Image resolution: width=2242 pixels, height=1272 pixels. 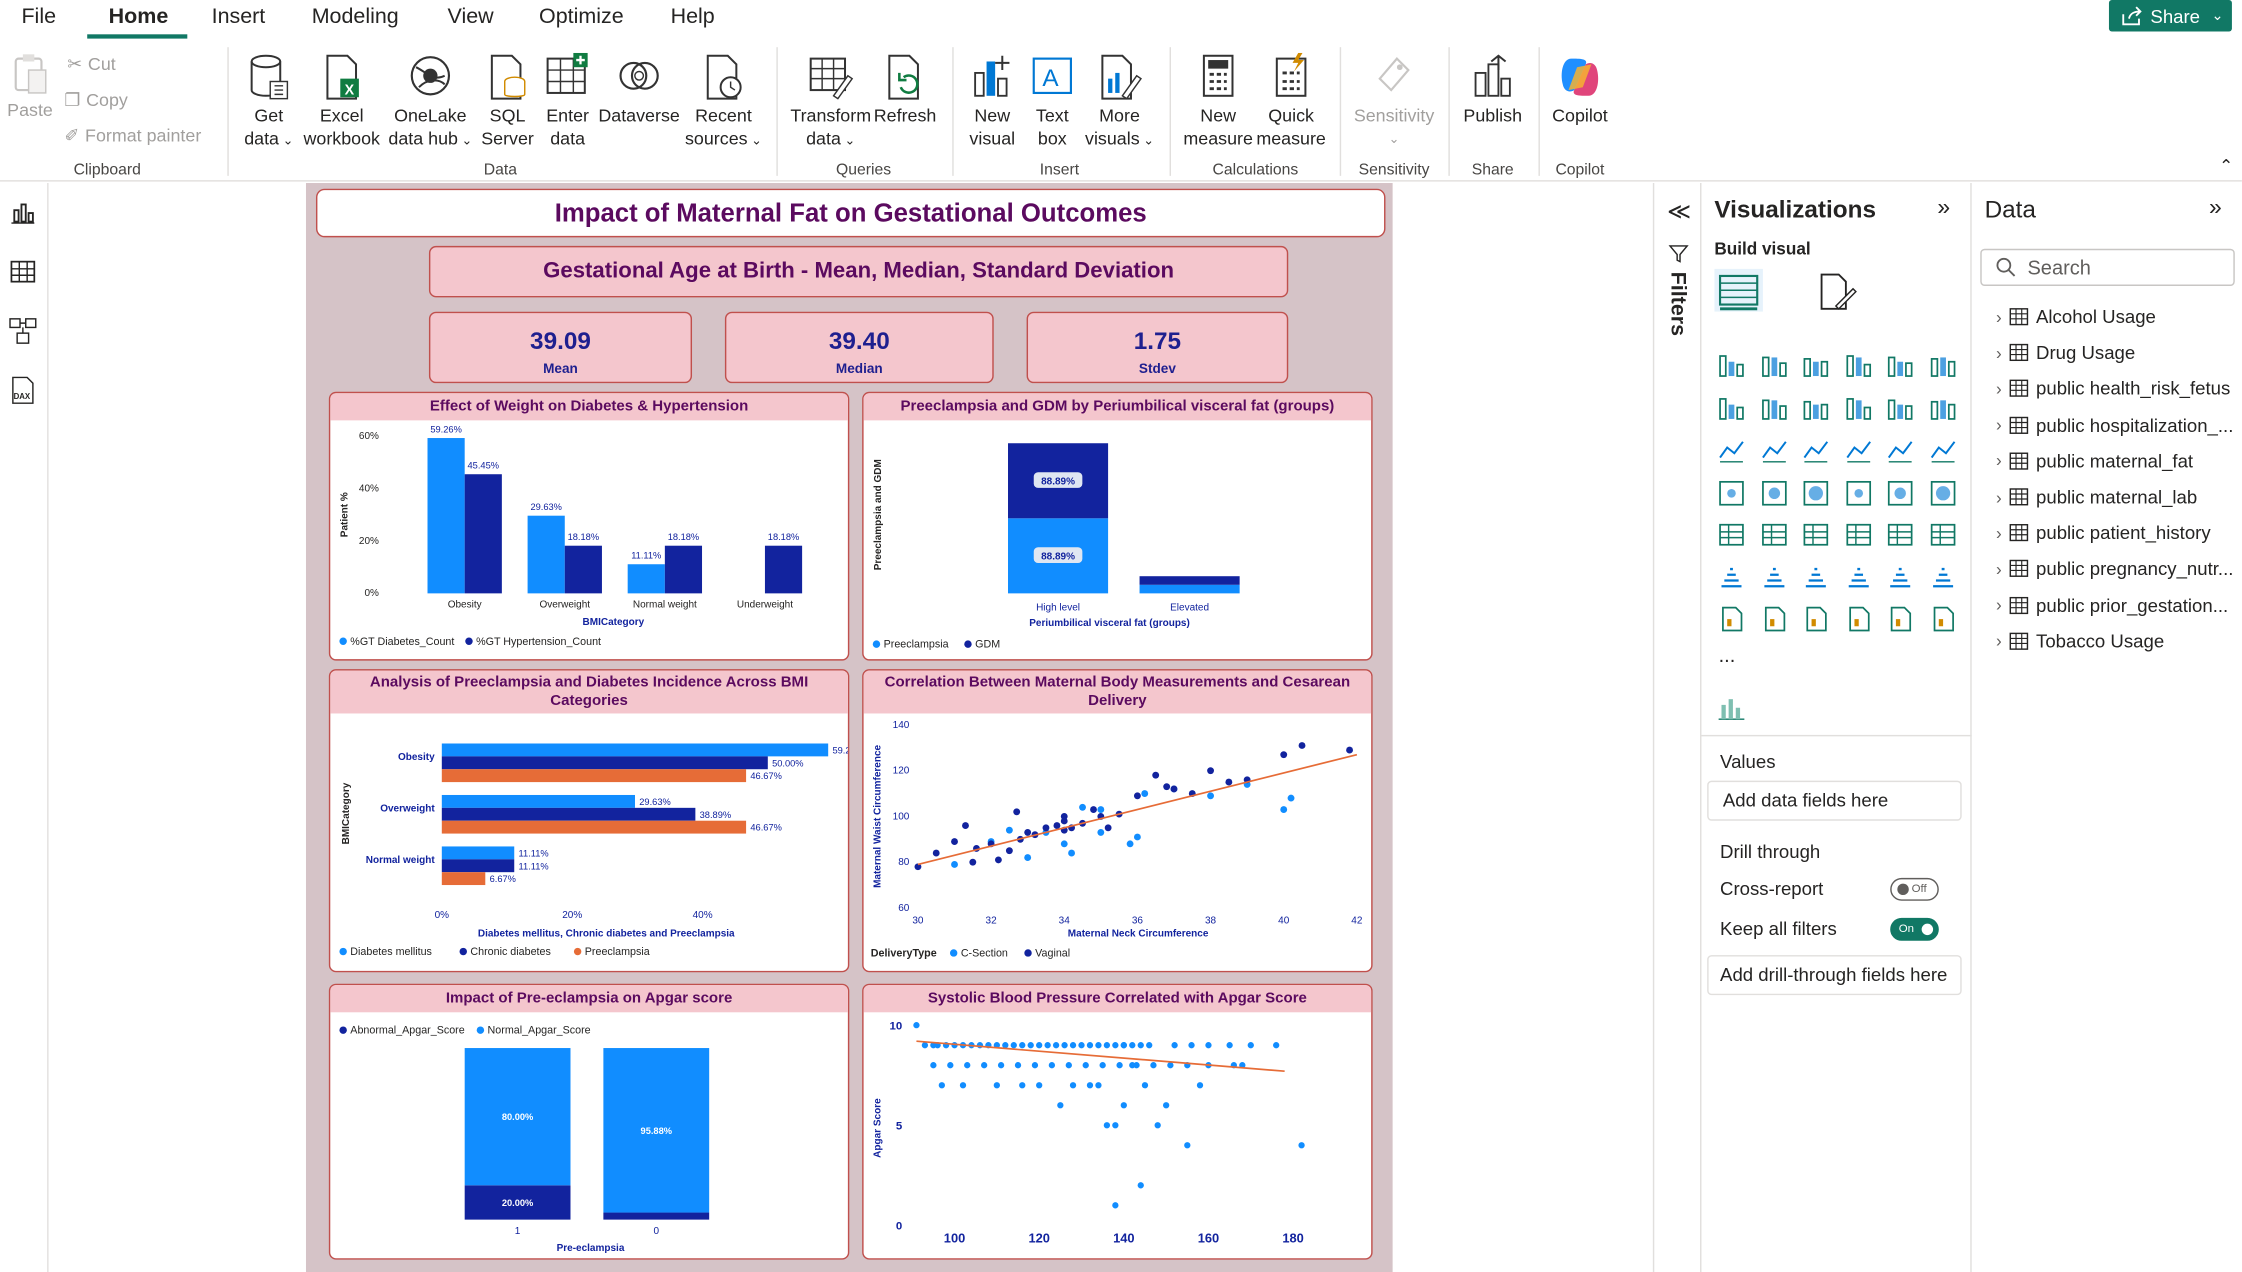 I want to click on map-icon, so click(x=1773, y=492).